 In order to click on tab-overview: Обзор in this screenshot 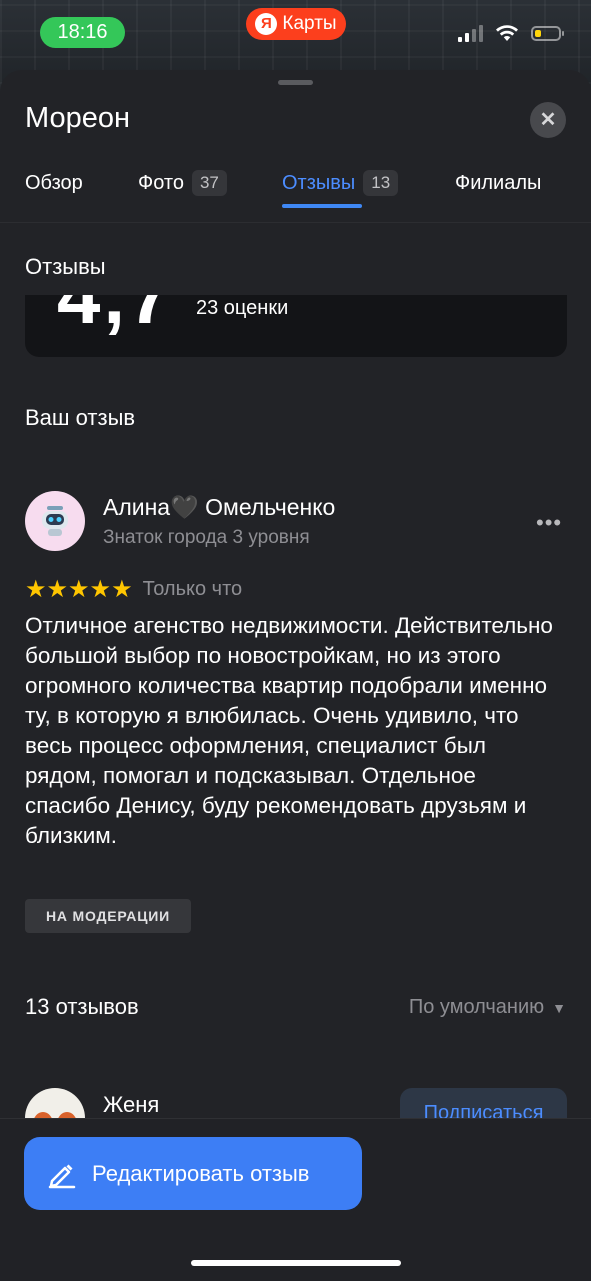, I will do `click(54, 183)`.